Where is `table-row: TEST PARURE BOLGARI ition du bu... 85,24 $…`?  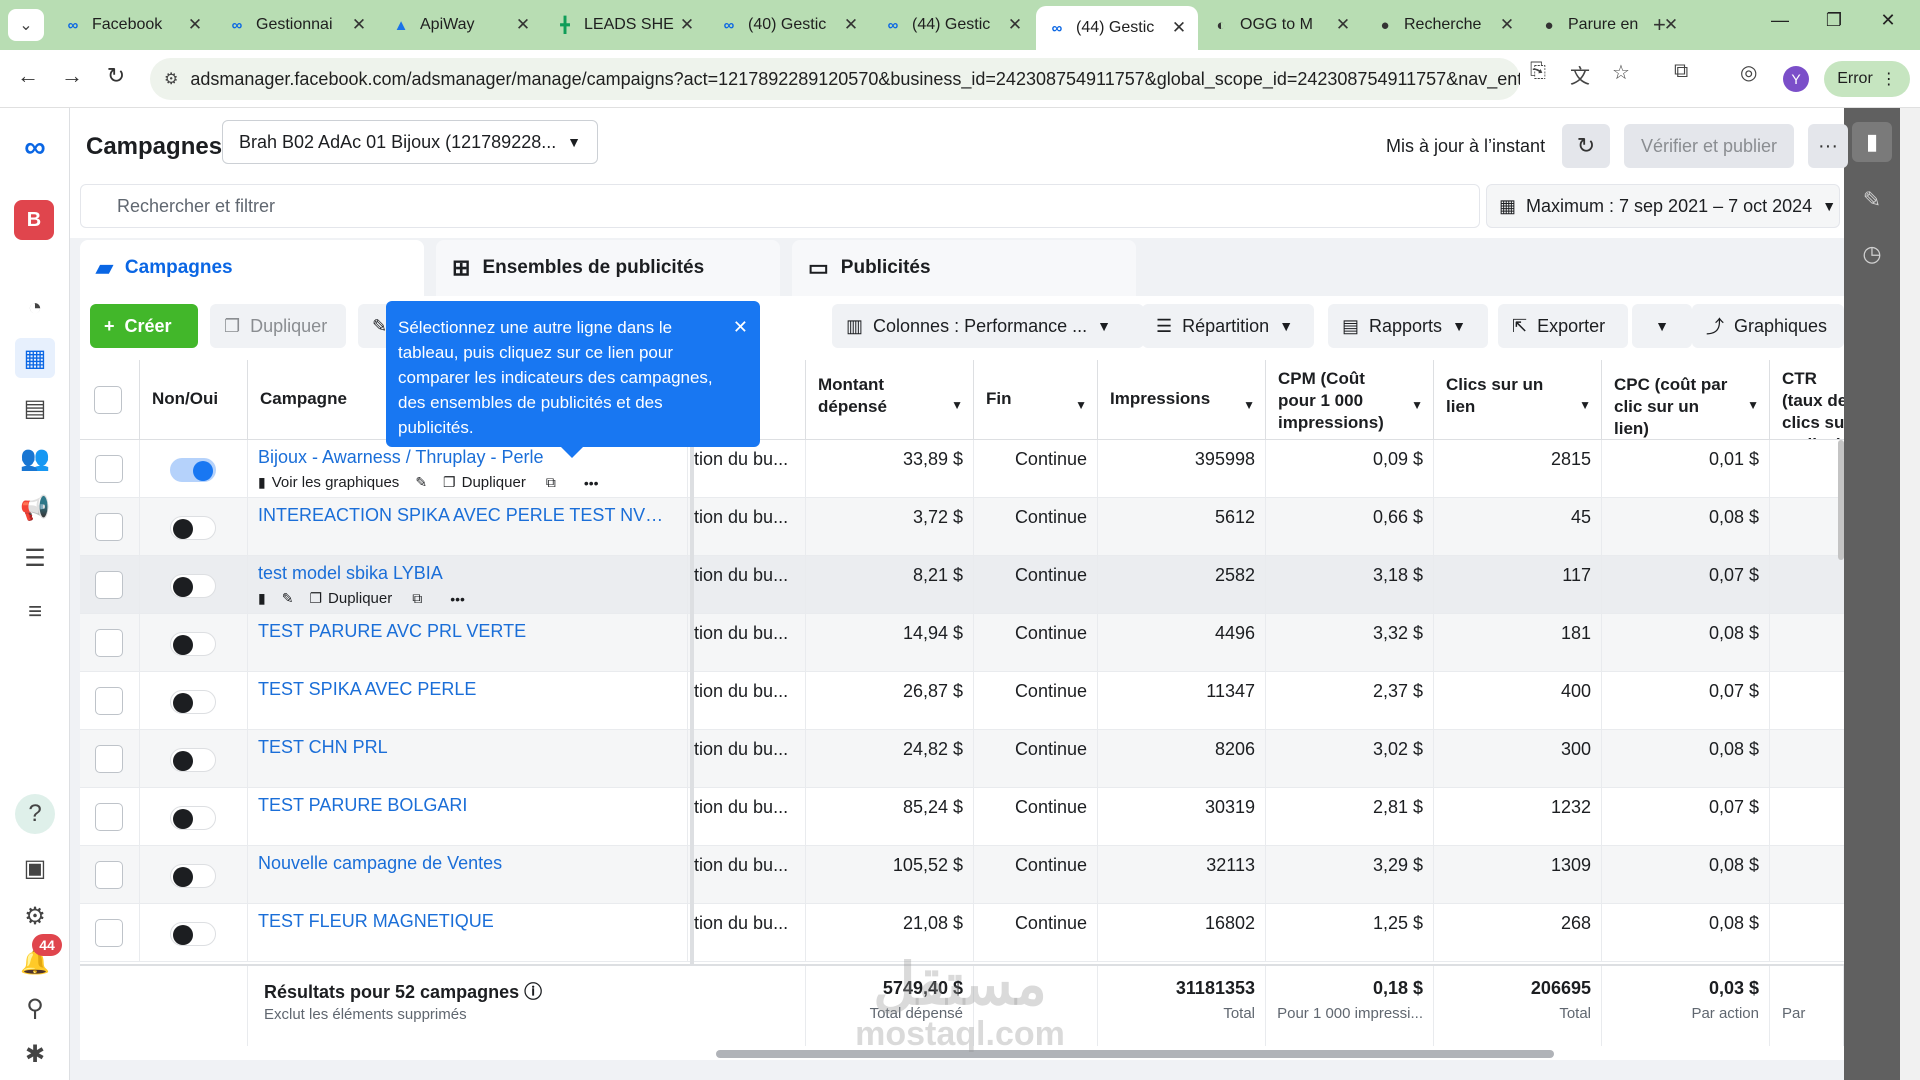
table-row: TEST PARURE BOLGARI ition du bu... 85,24 $… is located at coordinates (962, 817).